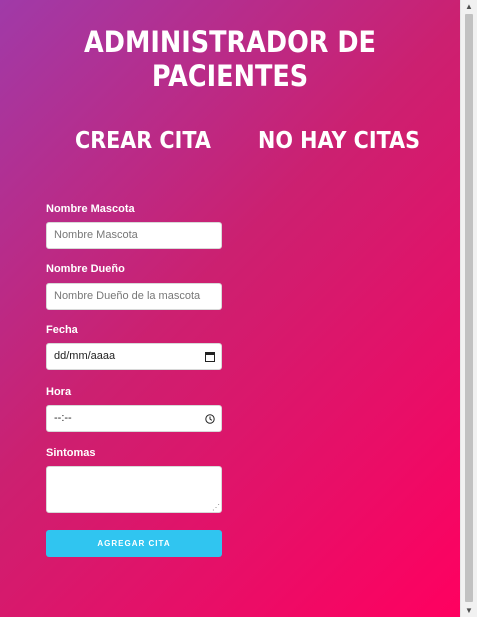  I want to click on scroll-up-arrow-icon: ▲, so click(469, 6).